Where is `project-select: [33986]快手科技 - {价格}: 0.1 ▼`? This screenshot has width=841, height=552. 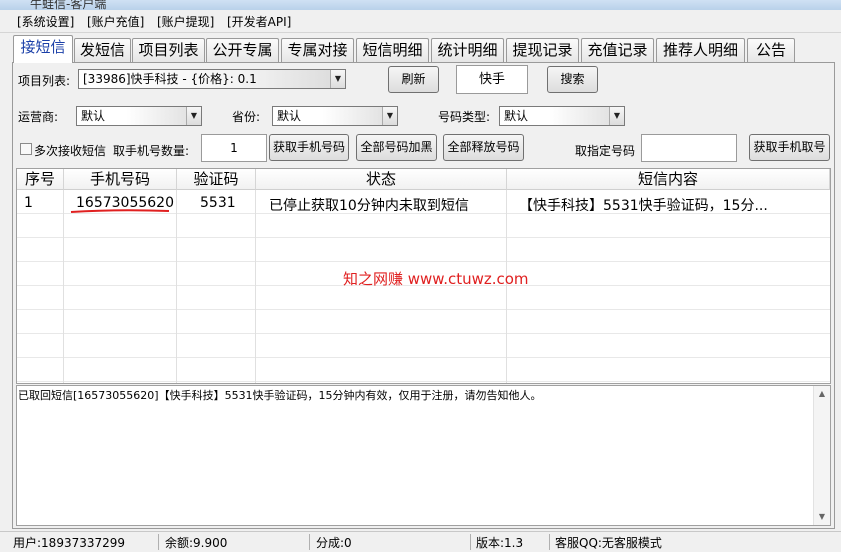 project-select: [33986]快手科技 - {价格}: 0.1 ▼ is located at coordinates (212, 79).